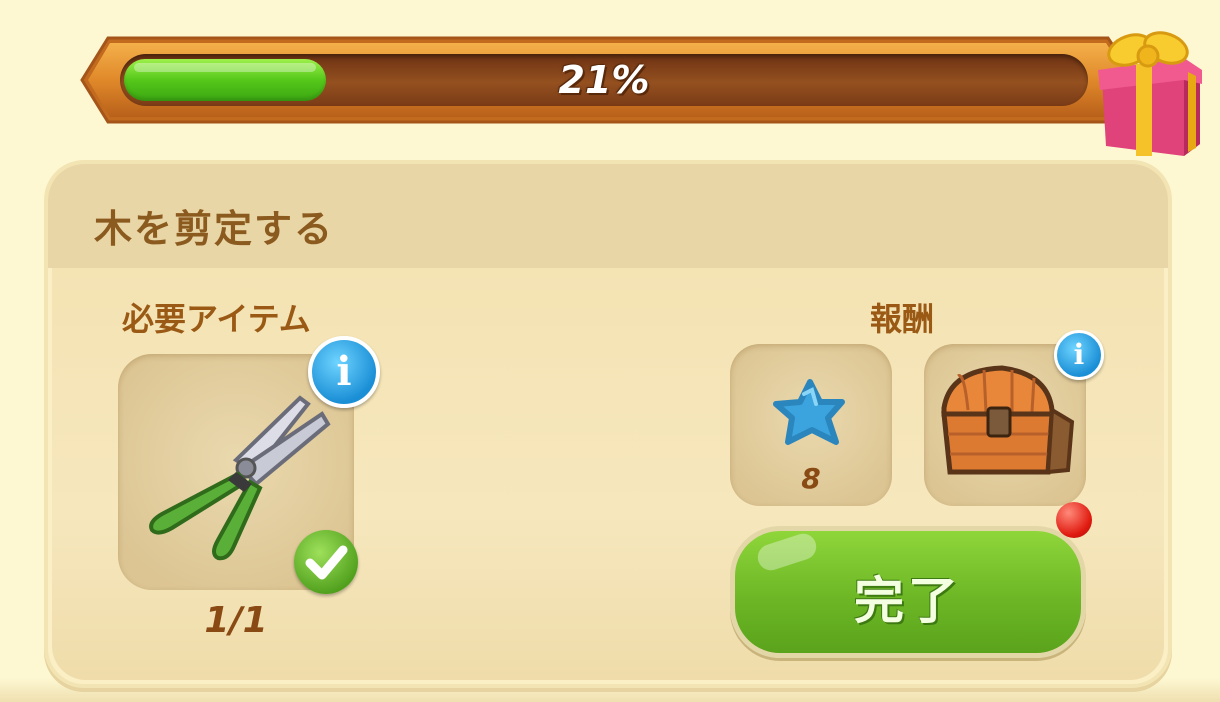 The image size is (1220, 702). Describe the element at coordinates (326, 562) in the screenshot. I see `checkmark-icon` at that location.